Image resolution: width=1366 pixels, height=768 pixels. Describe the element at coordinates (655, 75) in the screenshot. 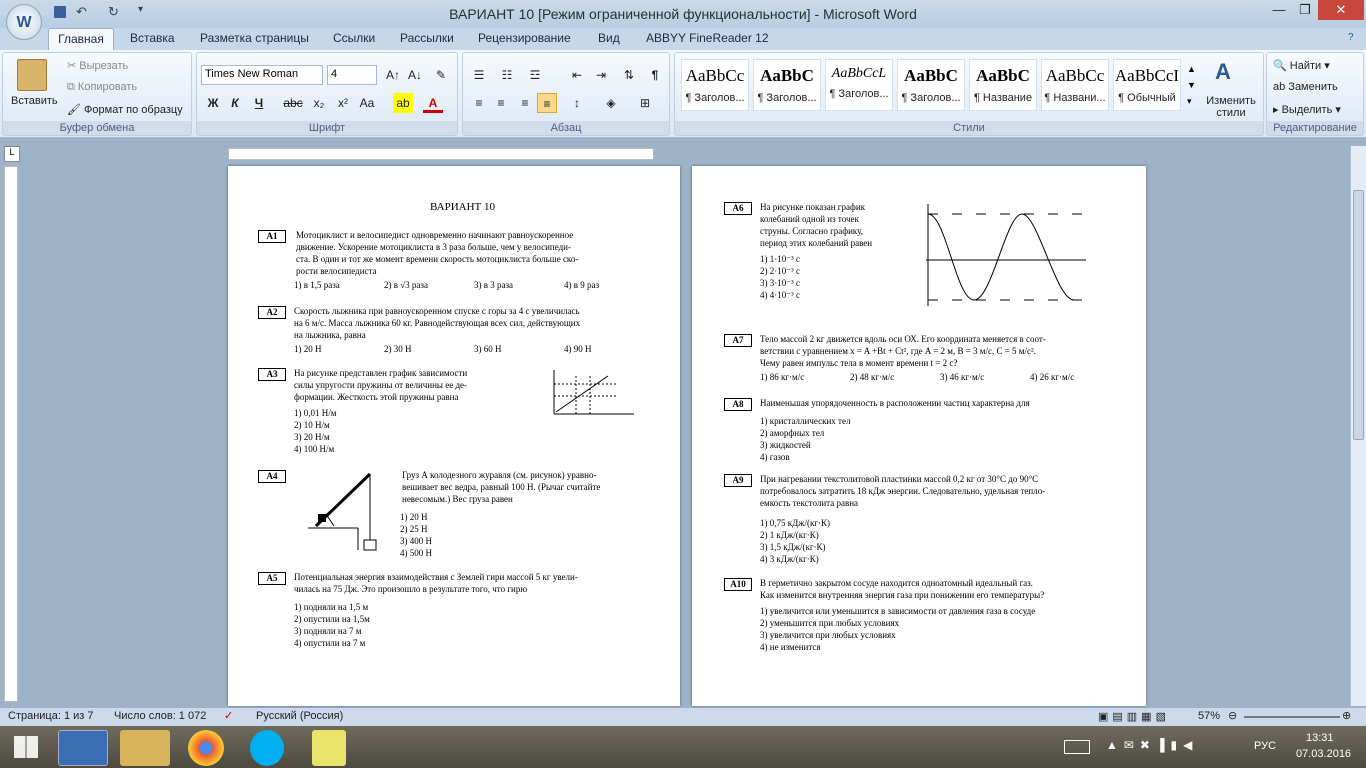

I see `show-marks-icon: ¶` at that location.